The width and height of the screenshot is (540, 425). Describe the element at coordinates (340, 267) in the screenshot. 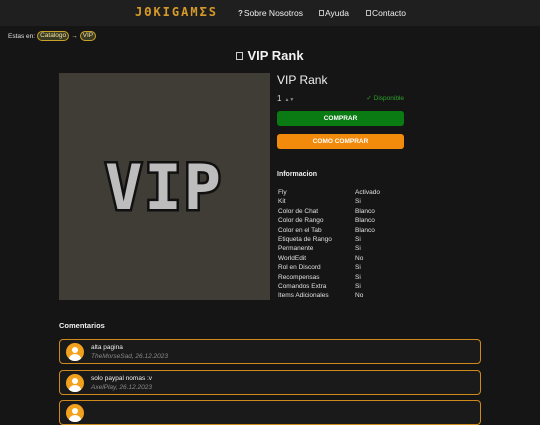

I see `feature-row: Rol en Discord Si` at that location.